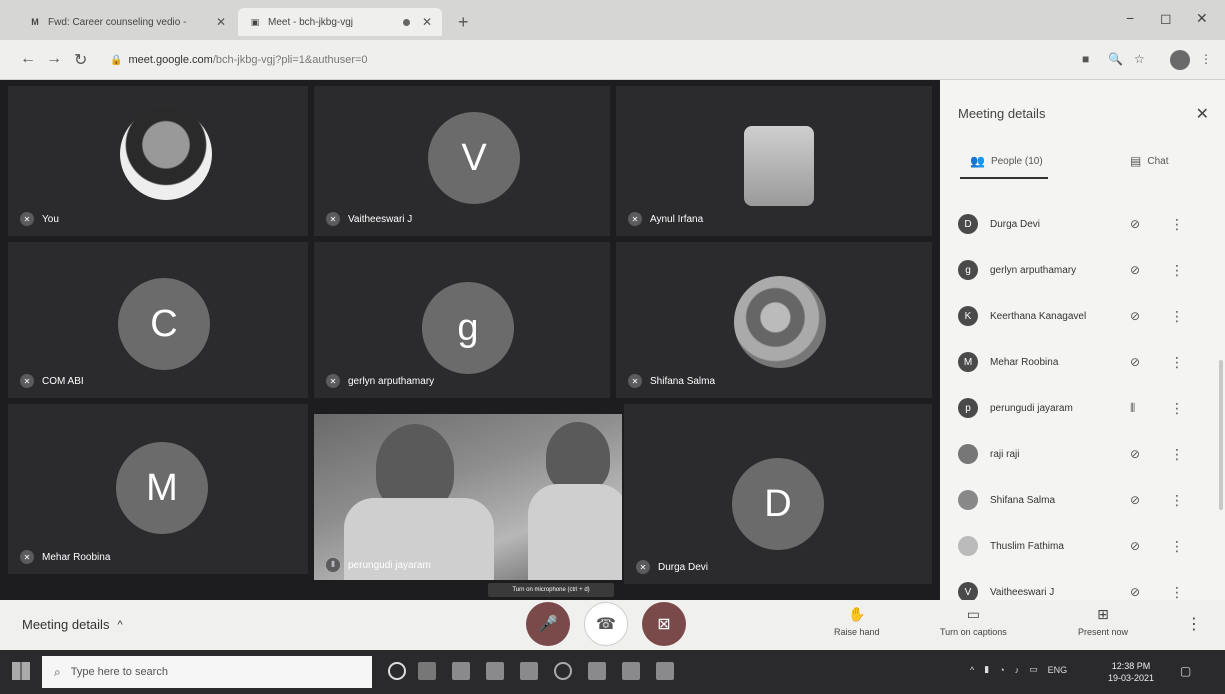  Describe the element at coordinates (672, 567) in the screenshot. I see `tile-name: ✕ Durga Devi` at that location.